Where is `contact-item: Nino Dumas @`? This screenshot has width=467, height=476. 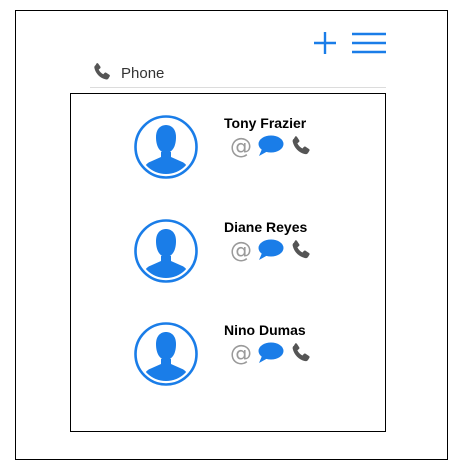
contact-item: Nino Dumas @ is located at coordinates (228, 367).